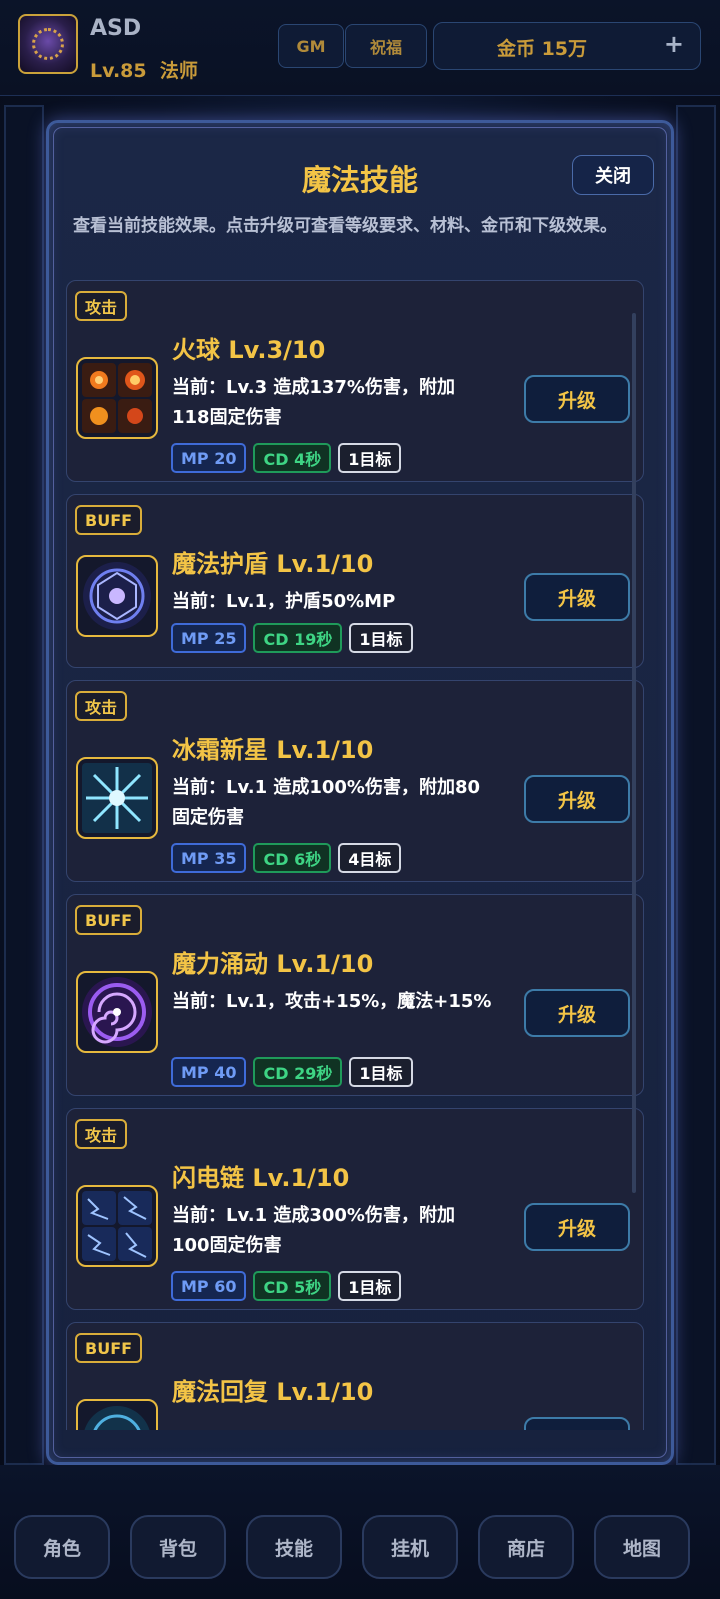  What do you see at coordinates (634, 753) in the screenshot?
I see `list-scrollbar` at bounding box center [634, 753].